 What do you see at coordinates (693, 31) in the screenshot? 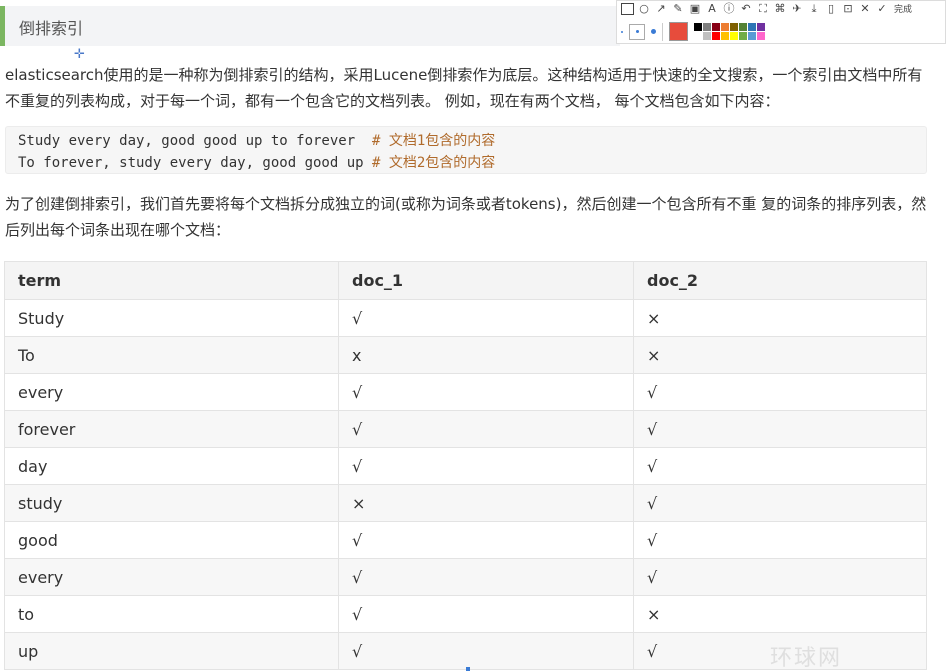
I see `toolbar-style-options` at bounding box center [693, 31].